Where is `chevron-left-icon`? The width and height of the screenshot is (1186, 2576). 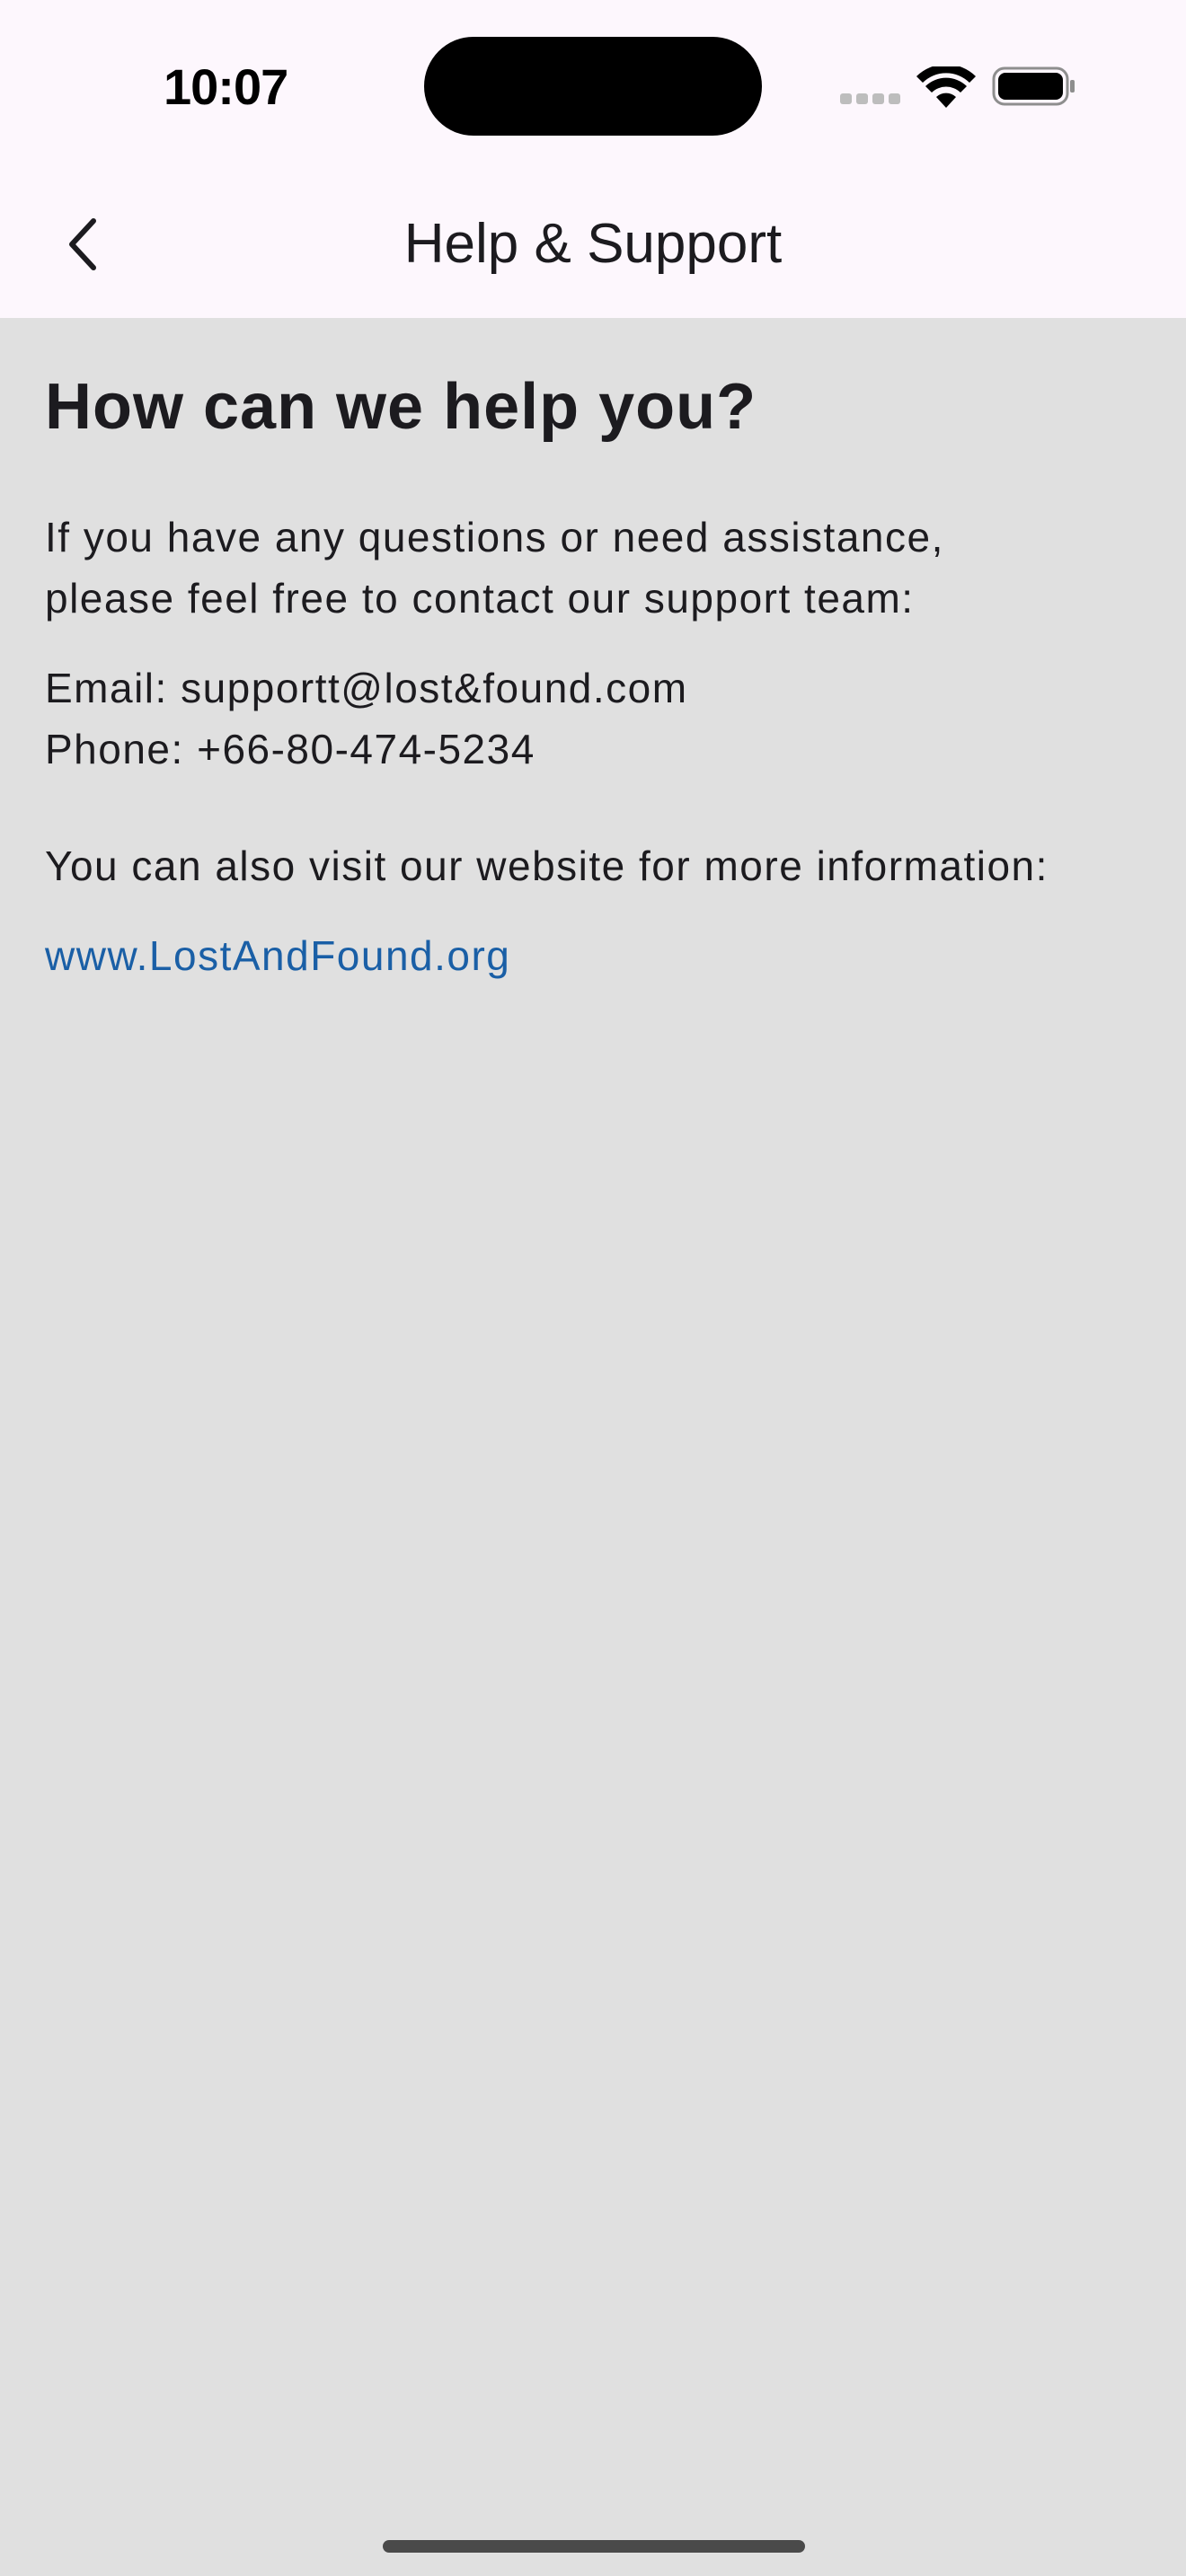
chevron-left-icon is located at coordinates (82, 244).